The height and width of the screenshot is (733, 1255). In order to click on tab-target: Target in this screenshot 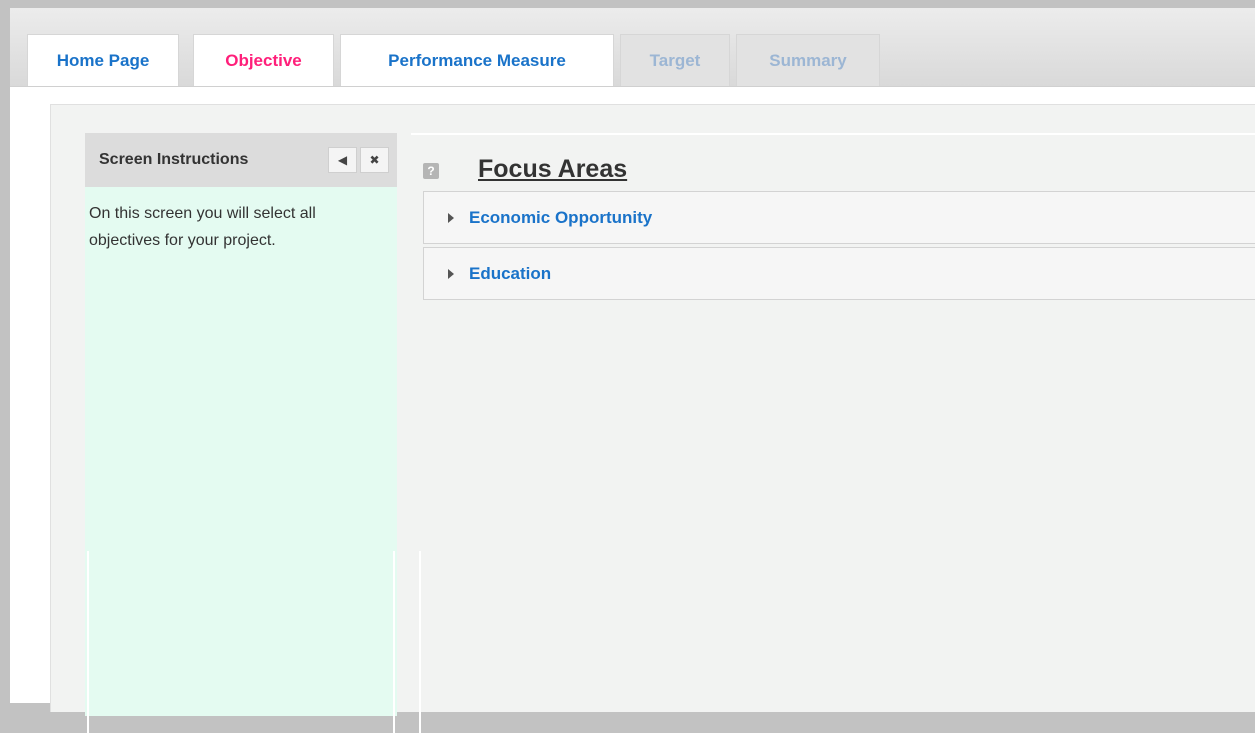, I will do `click(675, 60)`.